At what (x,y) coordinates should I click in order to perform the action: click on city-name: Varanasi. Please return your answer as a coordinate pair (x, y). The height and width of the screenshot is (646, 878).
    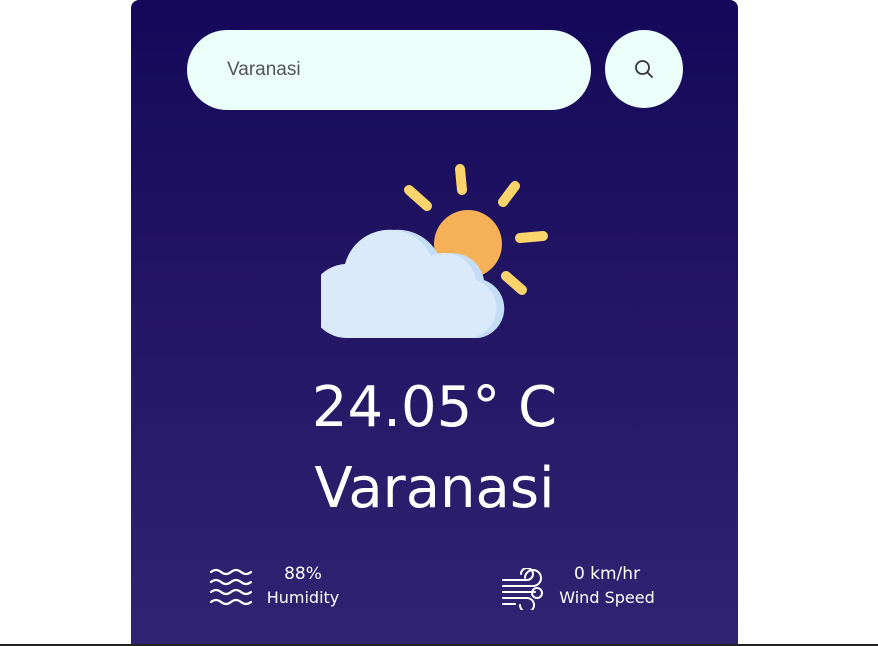
    Looking at the image, I should click on (434, 488).